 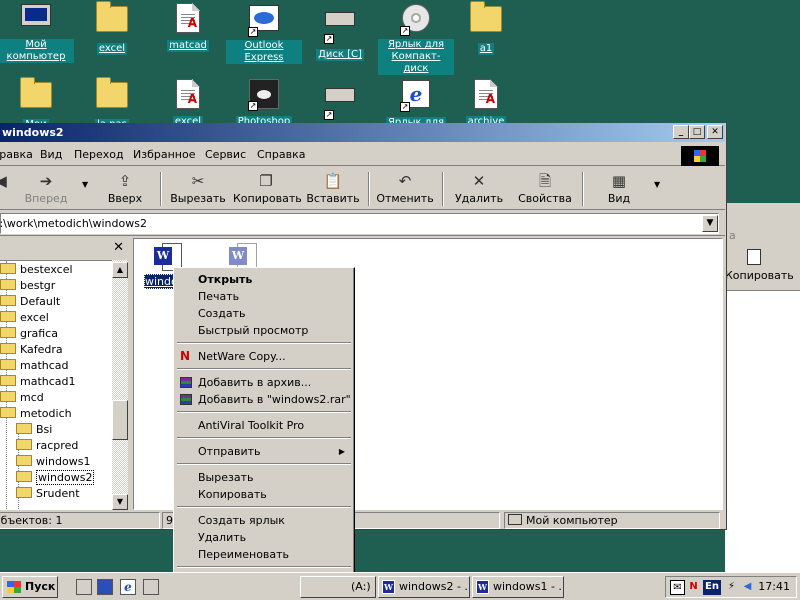 I want to click on menu-help: Справка, so click(x=281, y=154).